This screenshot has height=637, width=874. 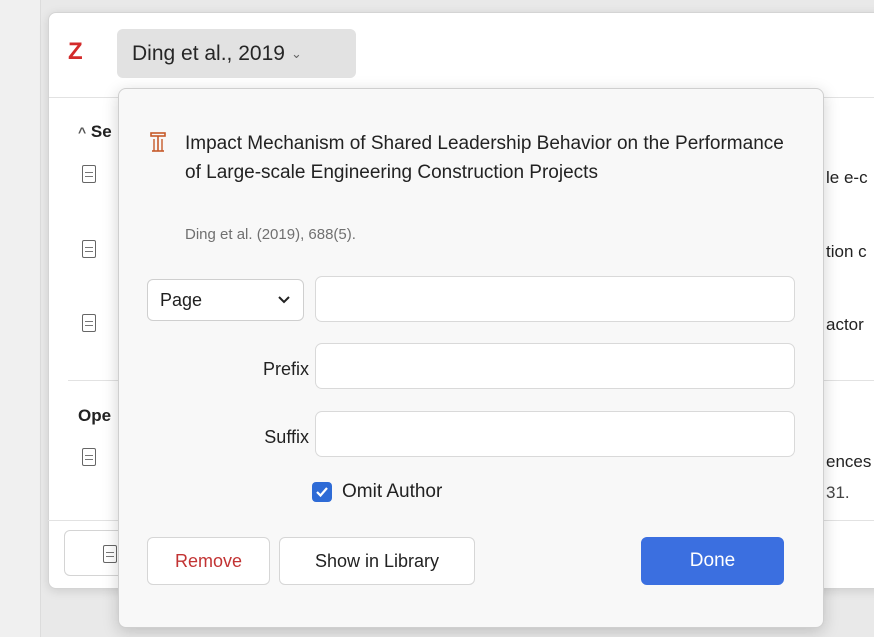 What do you see at coordinates (225, 300) in the screenshot?
I see `locator-type-select: Page` at bounding box center [225, 300].